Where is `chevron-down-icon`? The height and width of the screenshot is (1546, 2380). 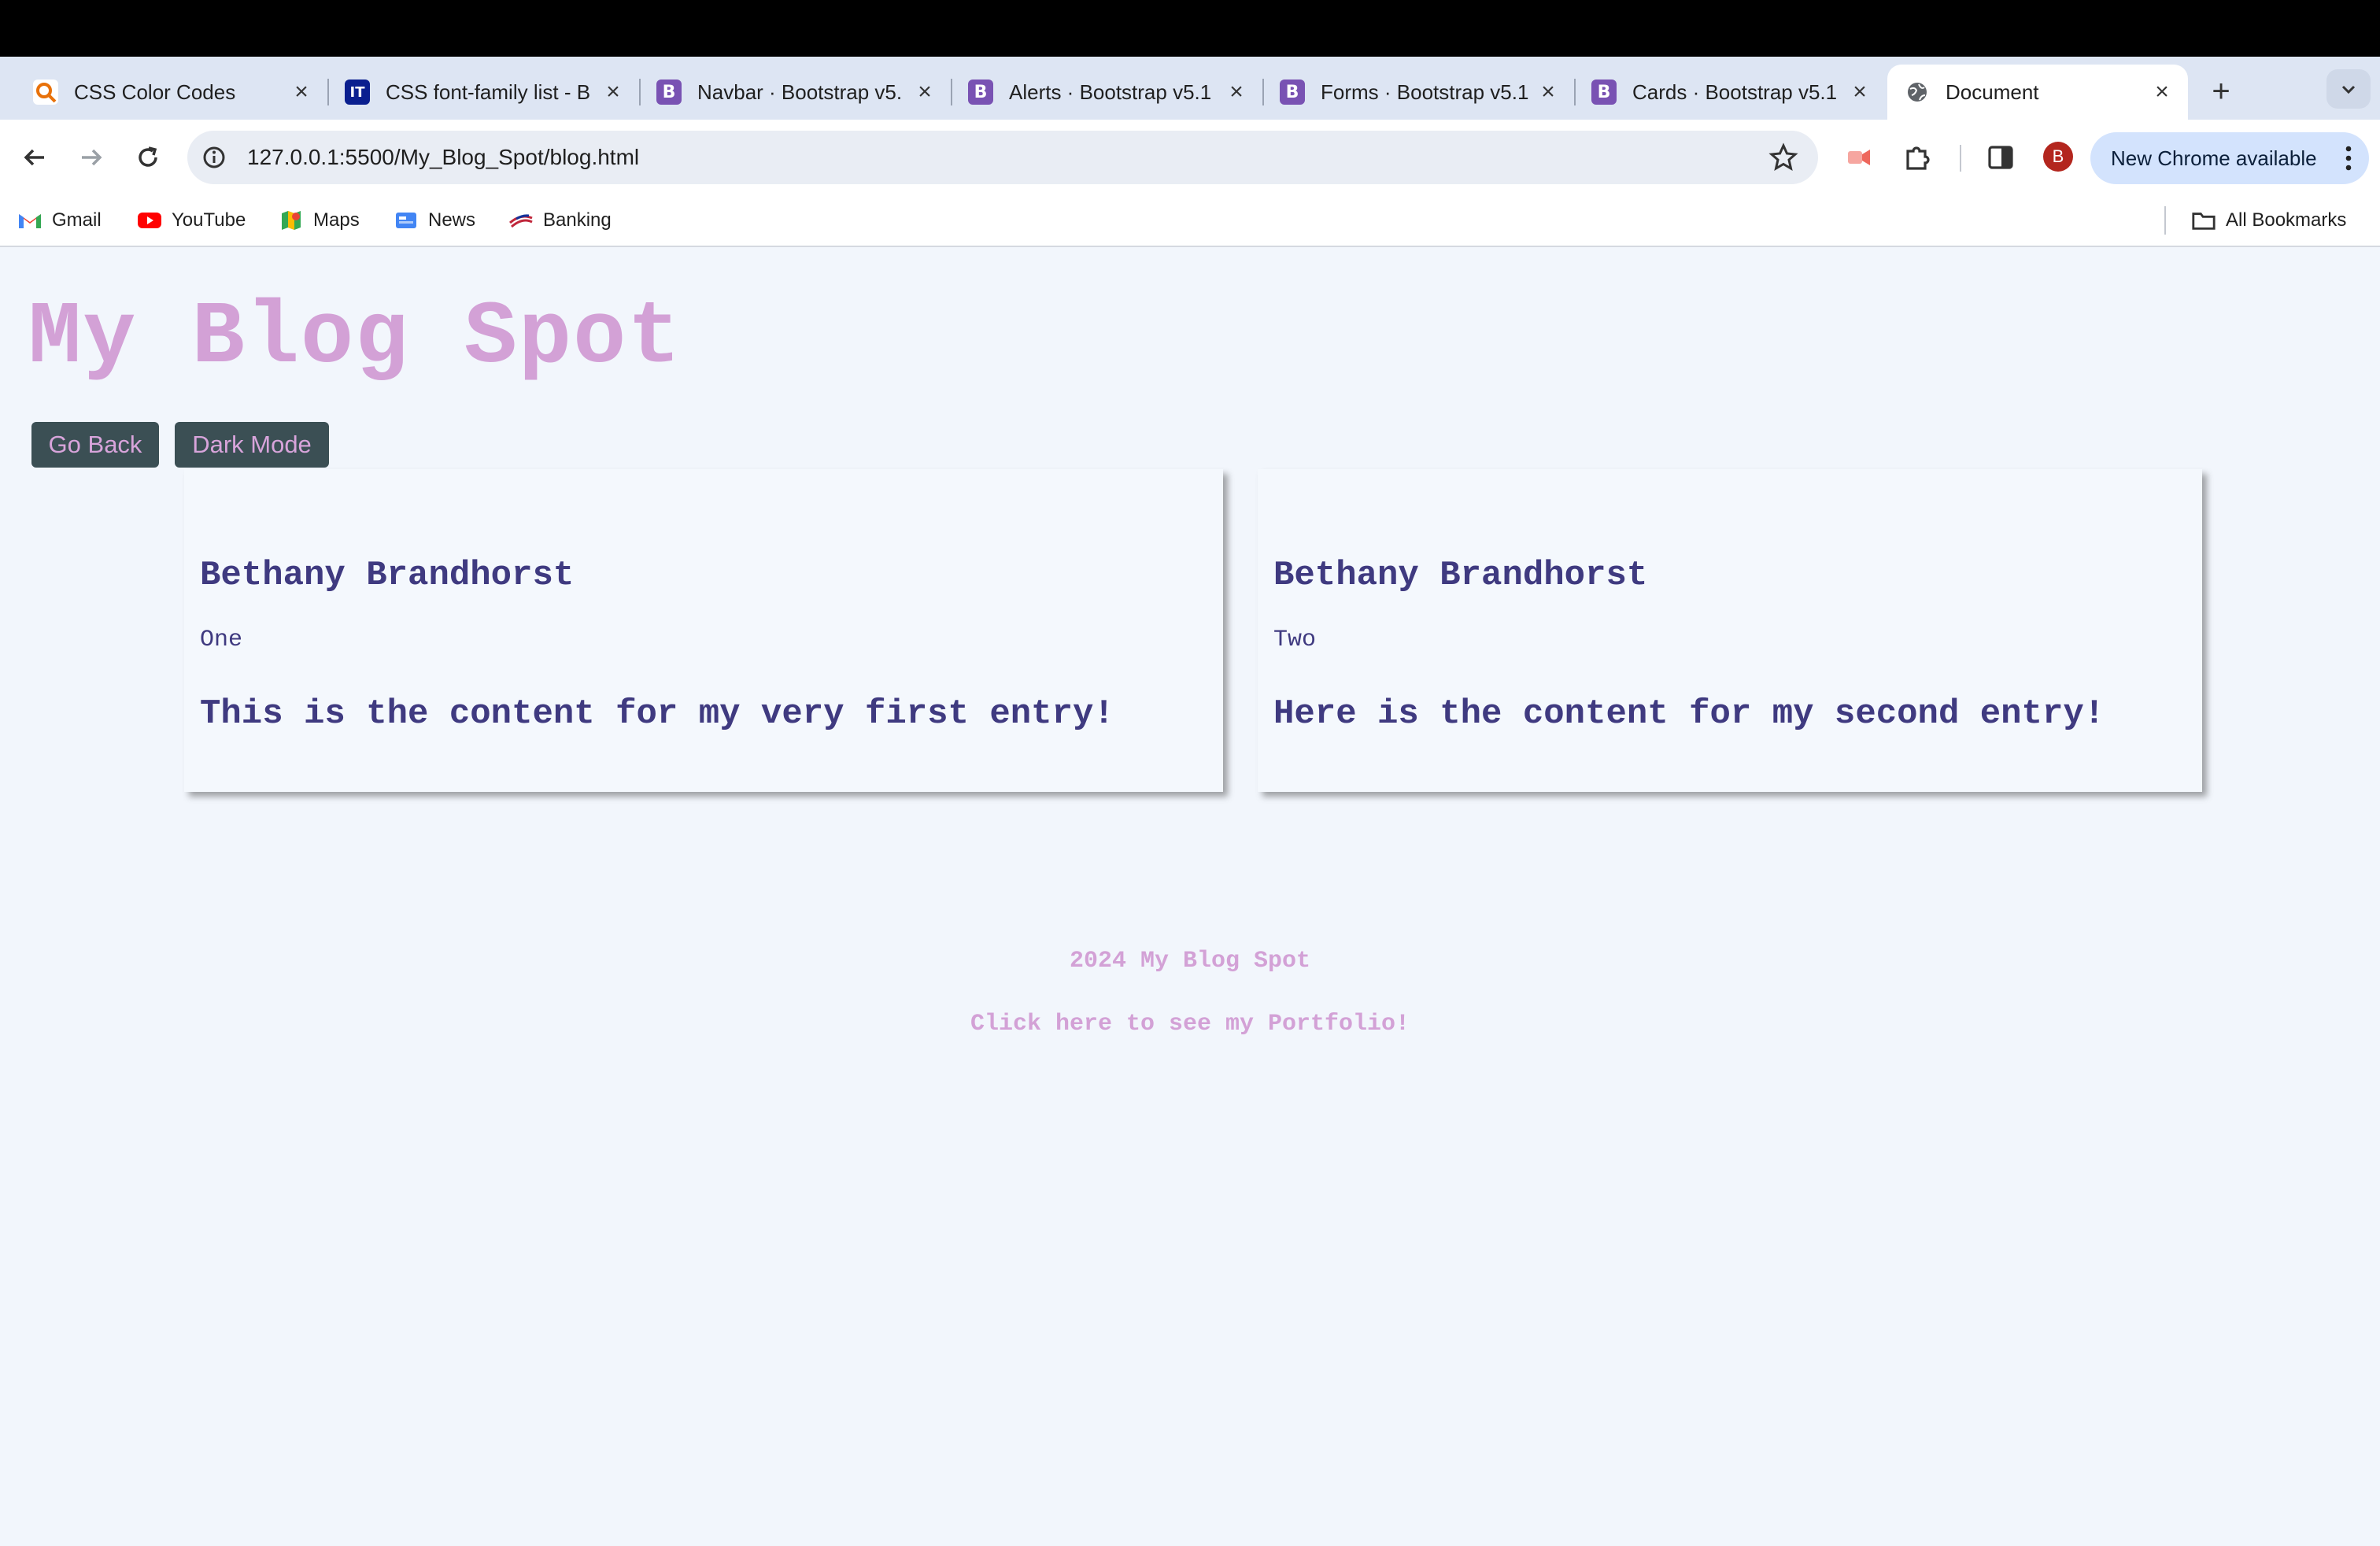
chevron-down-icon is located at coordinates (2348, 89).